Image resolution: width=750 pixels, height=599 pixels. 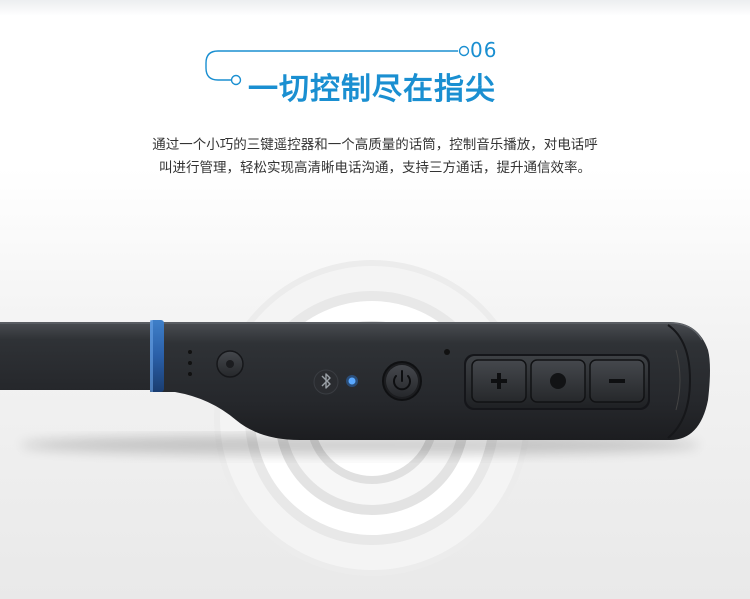 What do you see at coordinates (326, 382) in the screenshot?
I see `bluetooth-icon` at bounding box center [326, 382].